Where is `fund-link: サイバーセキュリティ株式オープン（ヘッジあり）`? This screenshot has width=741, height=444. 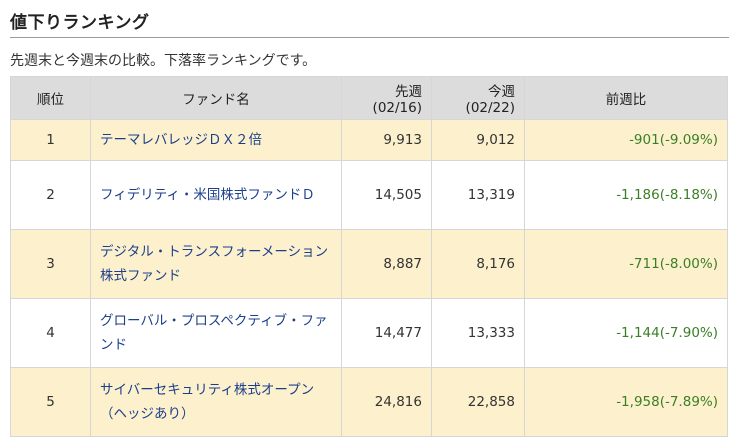 fund-link: サイバーセキュリティ株式オープン（ヘッジあり） is located at coordinates (216, 402).